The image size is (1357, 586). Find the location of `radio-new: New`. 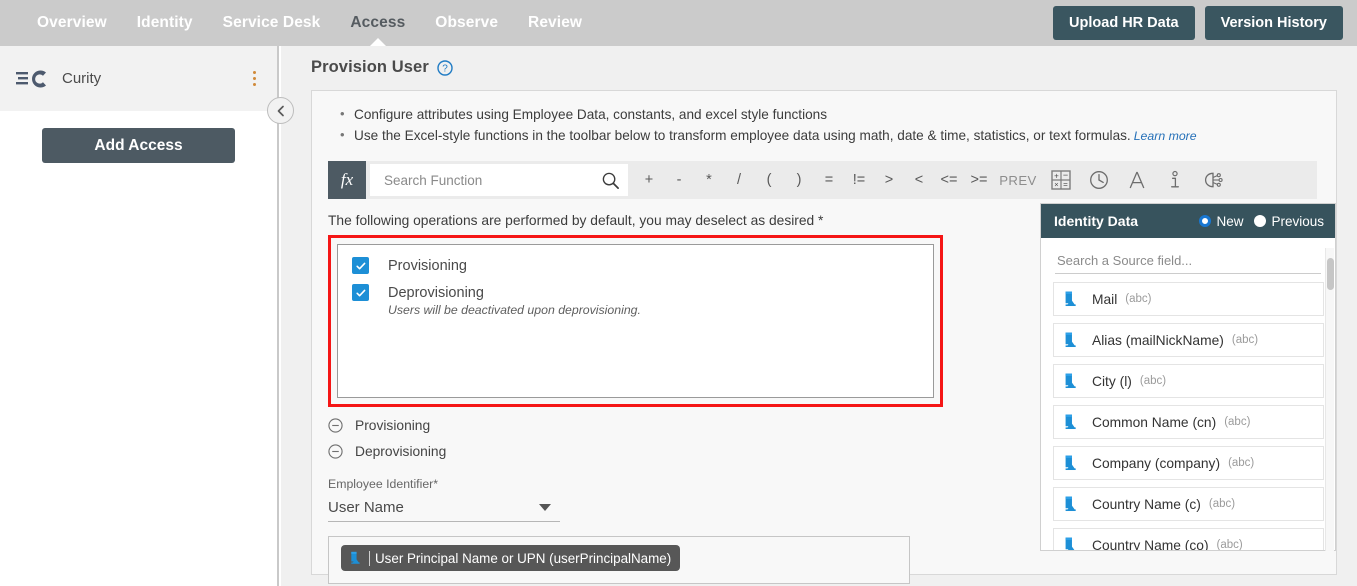

radio-new: New is located at coordinates (1221, 221).